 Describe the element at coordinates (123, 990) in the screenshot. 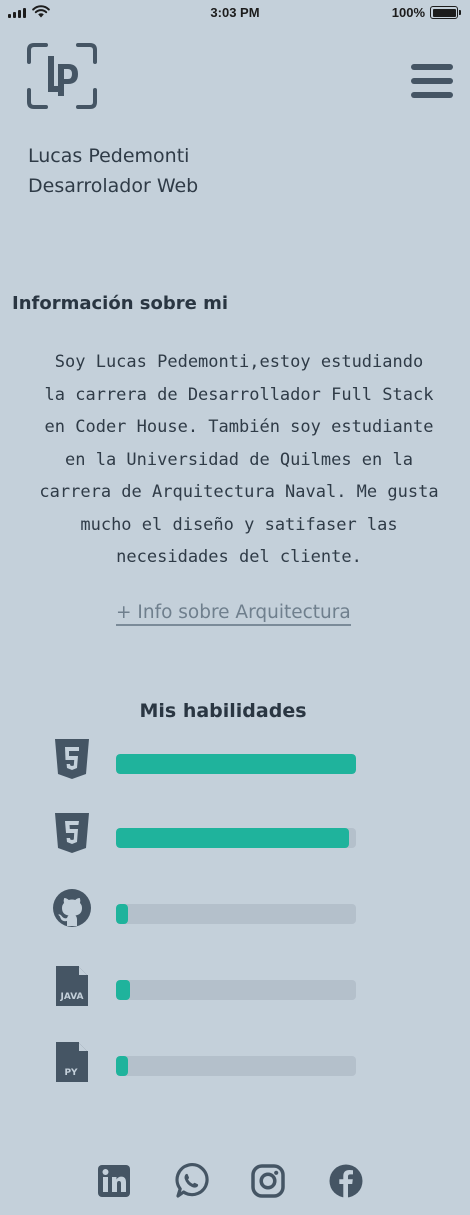

I see `skill-fill-java` at that location.